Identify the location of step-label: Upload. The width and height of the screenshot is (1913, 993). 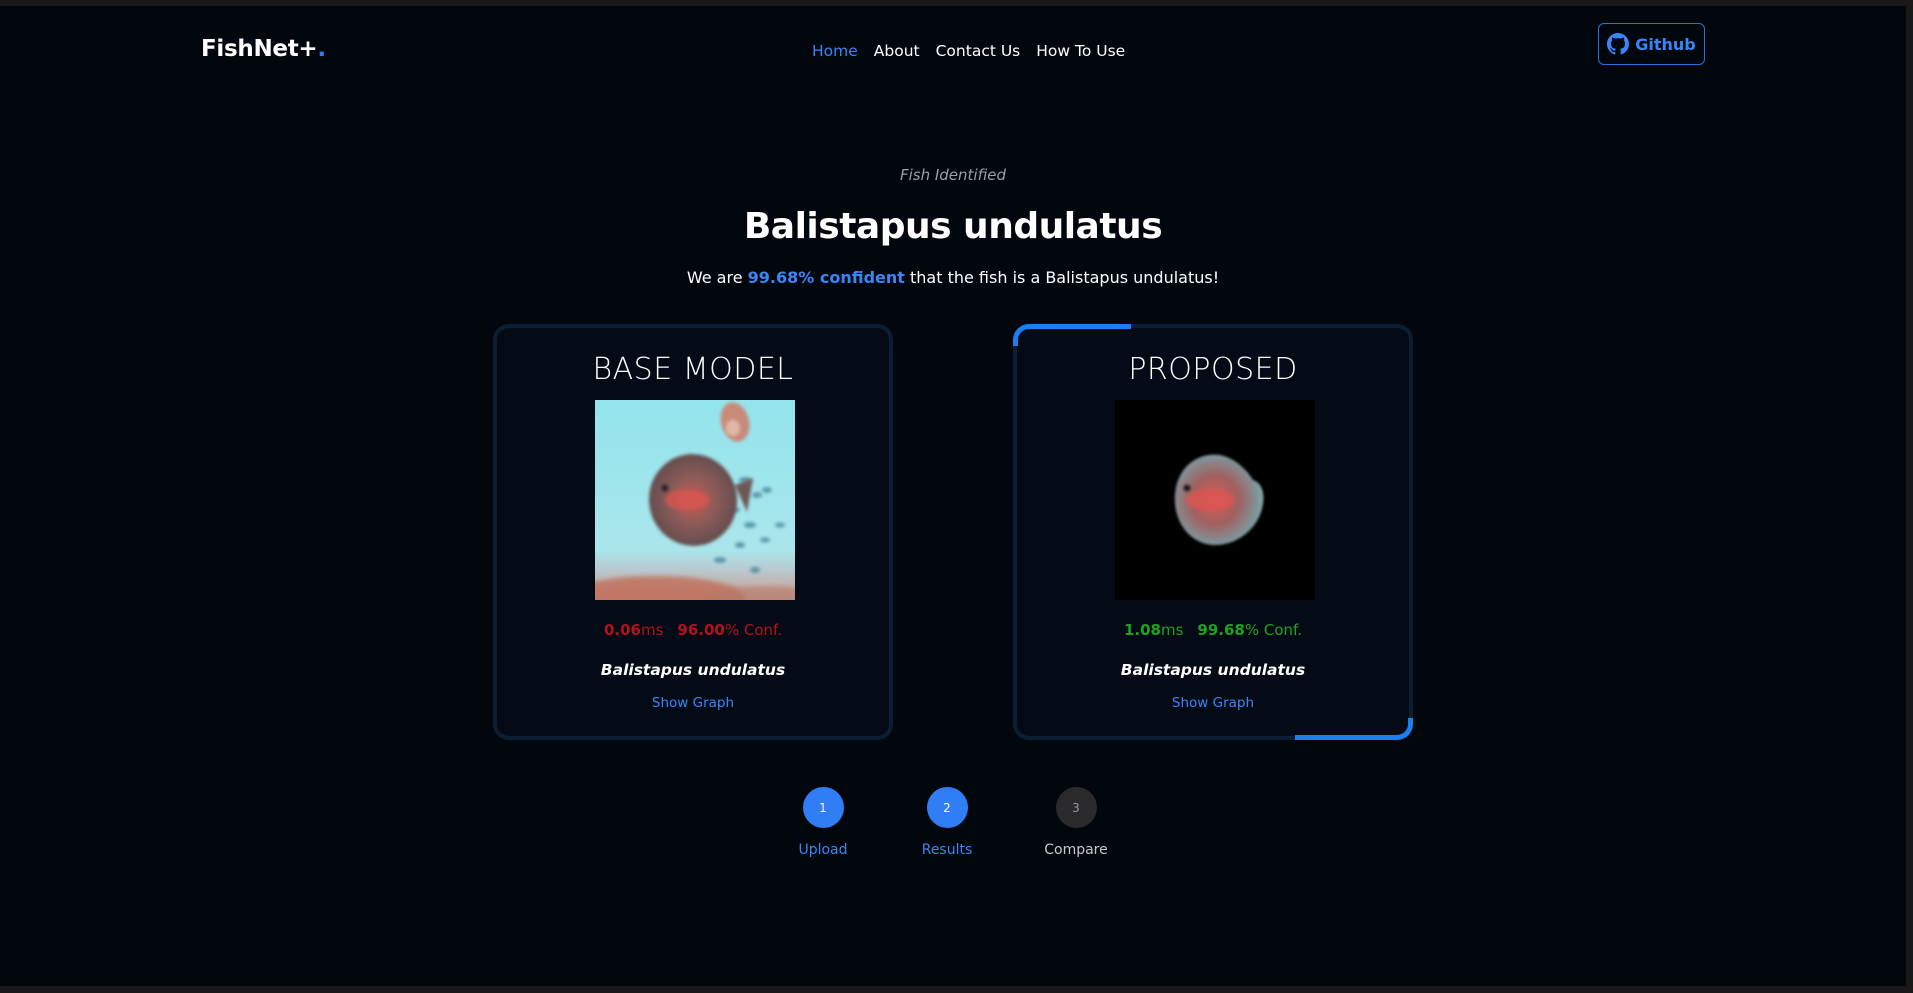
(823, 850).